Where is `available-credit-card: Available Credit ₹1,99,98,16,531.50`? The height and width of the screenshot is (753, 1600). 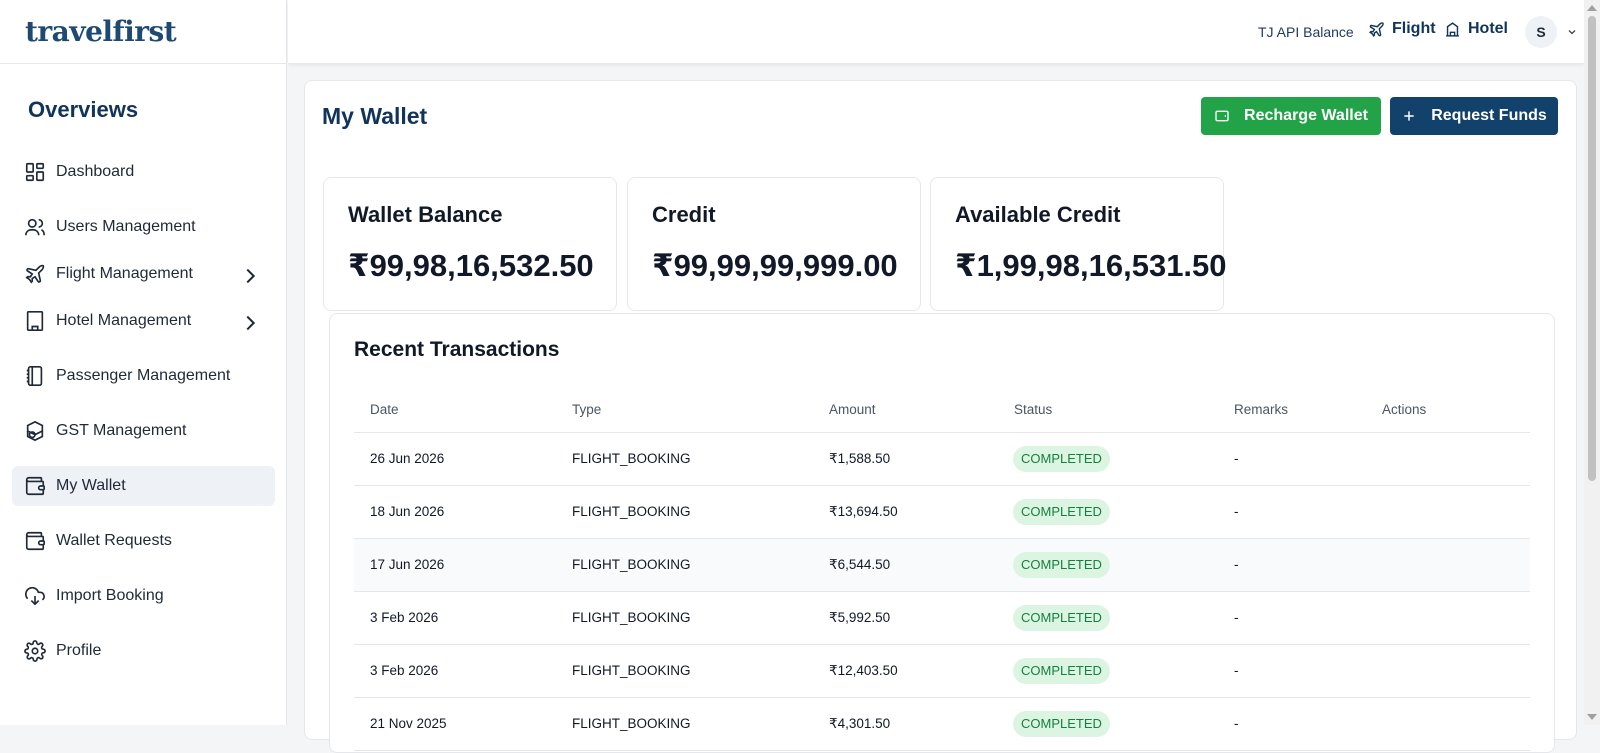
available-credit-card: Available Credit ₹1,99,98,16,531.50 is located at coordinates (1078, 244).